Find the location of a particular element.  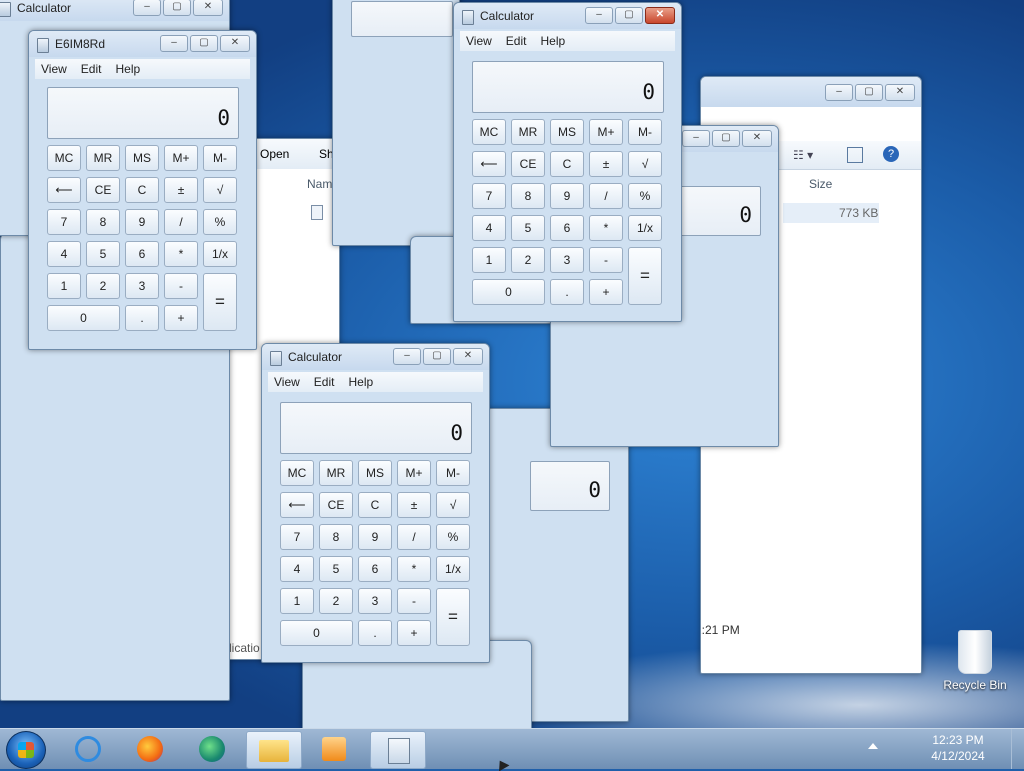

taskbar-firefox is located at coordinates (151, 749).